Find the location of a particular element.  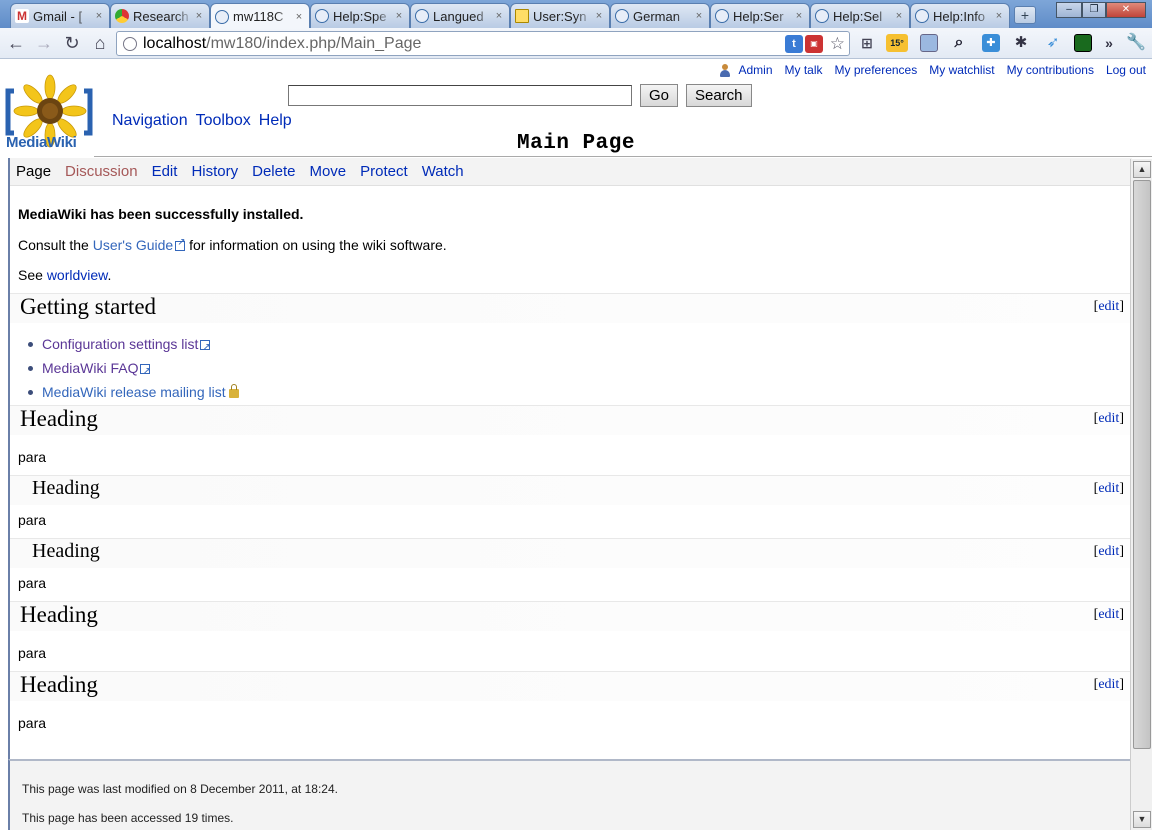

users-guide-link: User's Guide is located at coordinates (133, 245).